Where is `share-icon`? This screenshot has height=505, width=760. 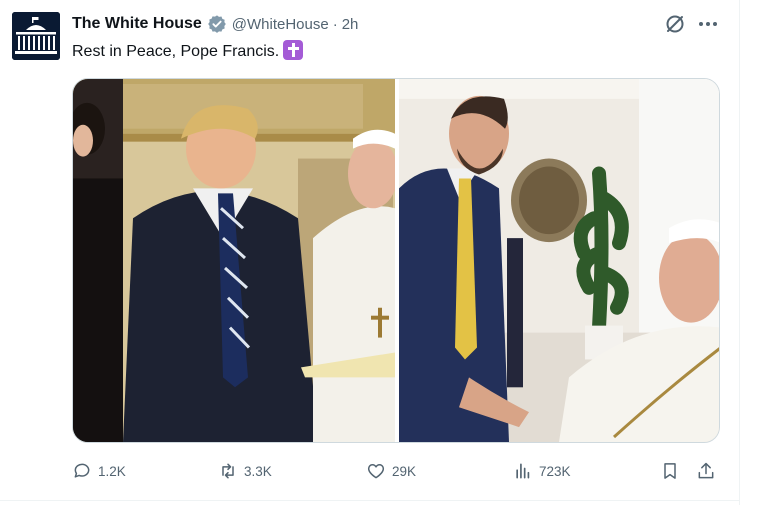
share-icon is located at coordinates (706, 470).